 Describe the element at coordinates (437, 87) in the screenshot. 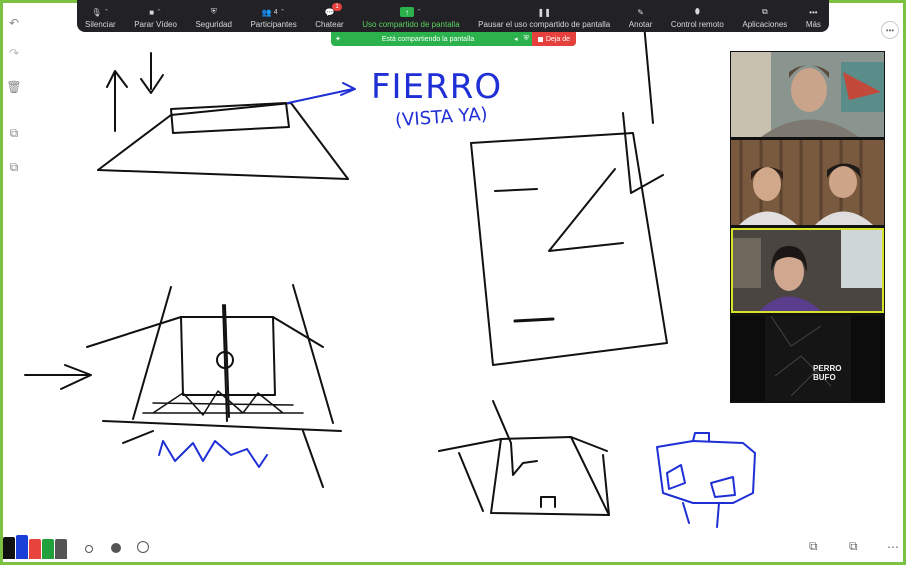

I see `annotation-title: FIERRO` at that location.